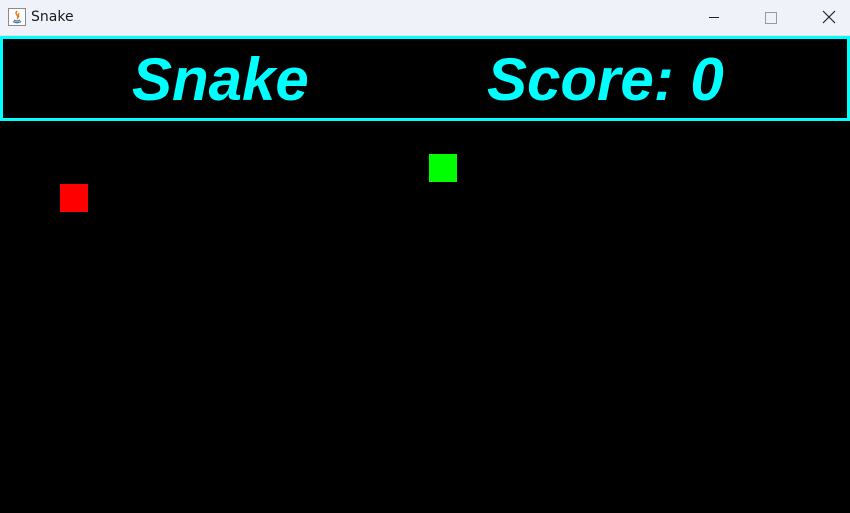 The image size is (850, 513). I want to click on title-bar: Snake, so click(425, 18).